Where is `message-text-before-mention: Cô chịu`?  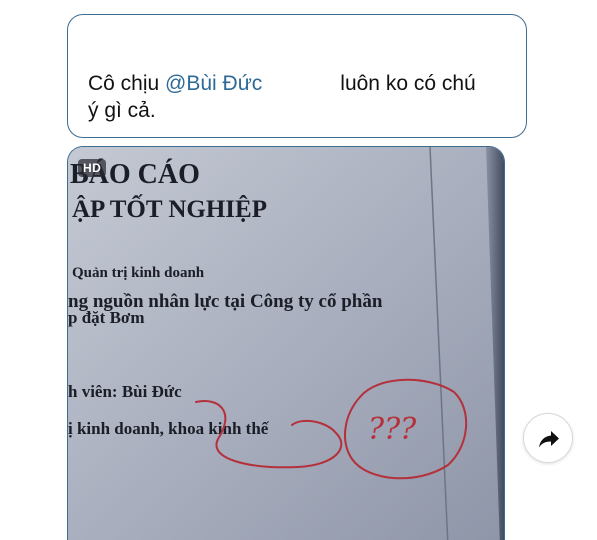
message-text-before-mention: Cô chịu is located at coordinates (127, 83).